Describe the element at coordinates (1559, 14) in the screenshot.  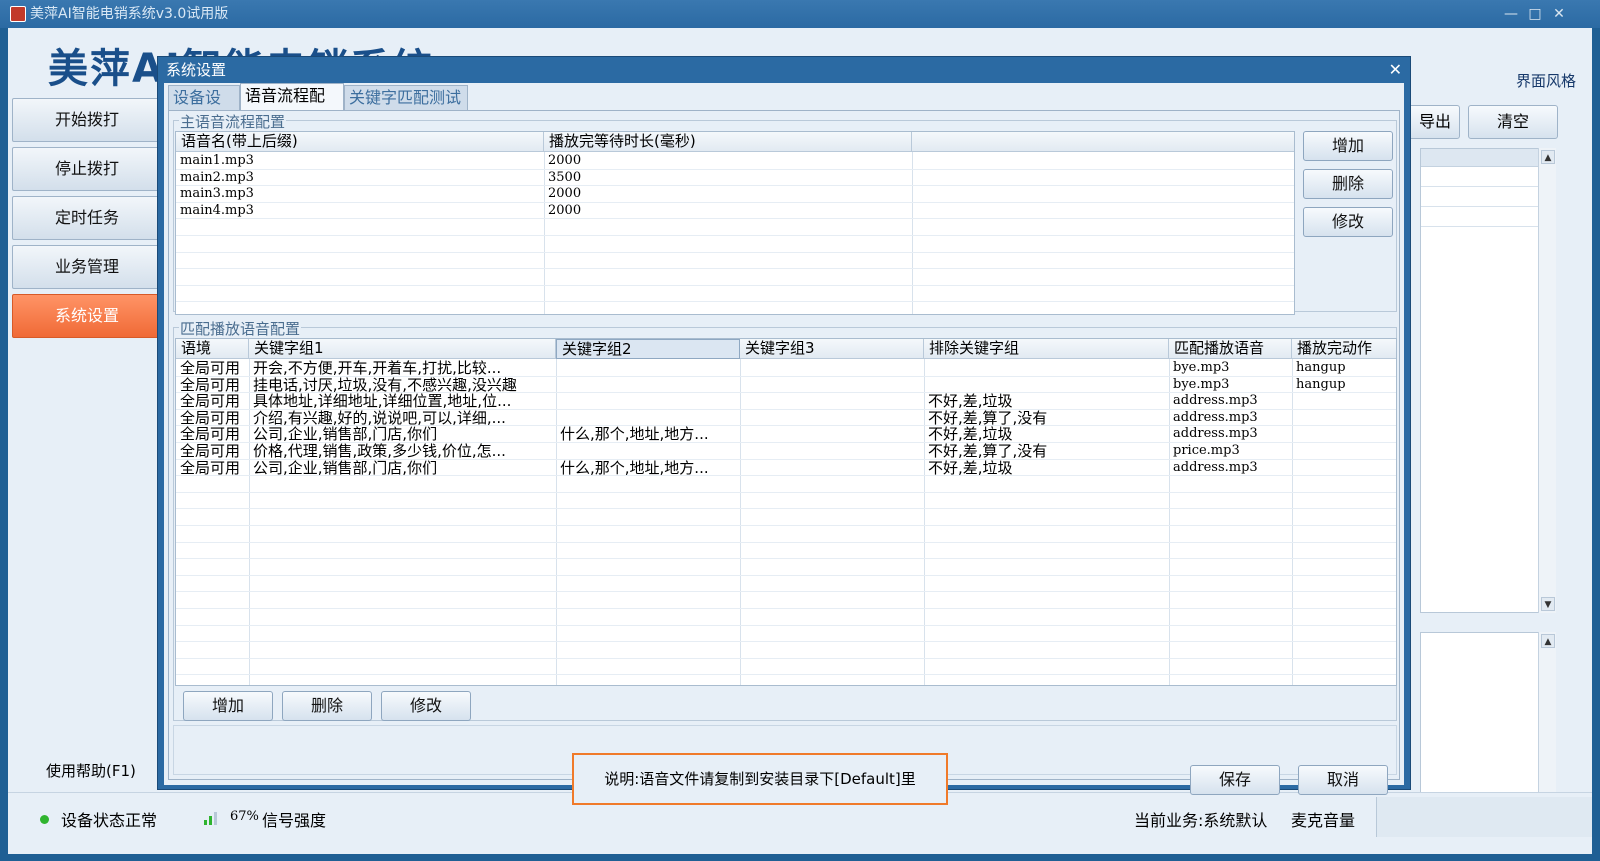
I see `close-window-button: ✕` at that location.